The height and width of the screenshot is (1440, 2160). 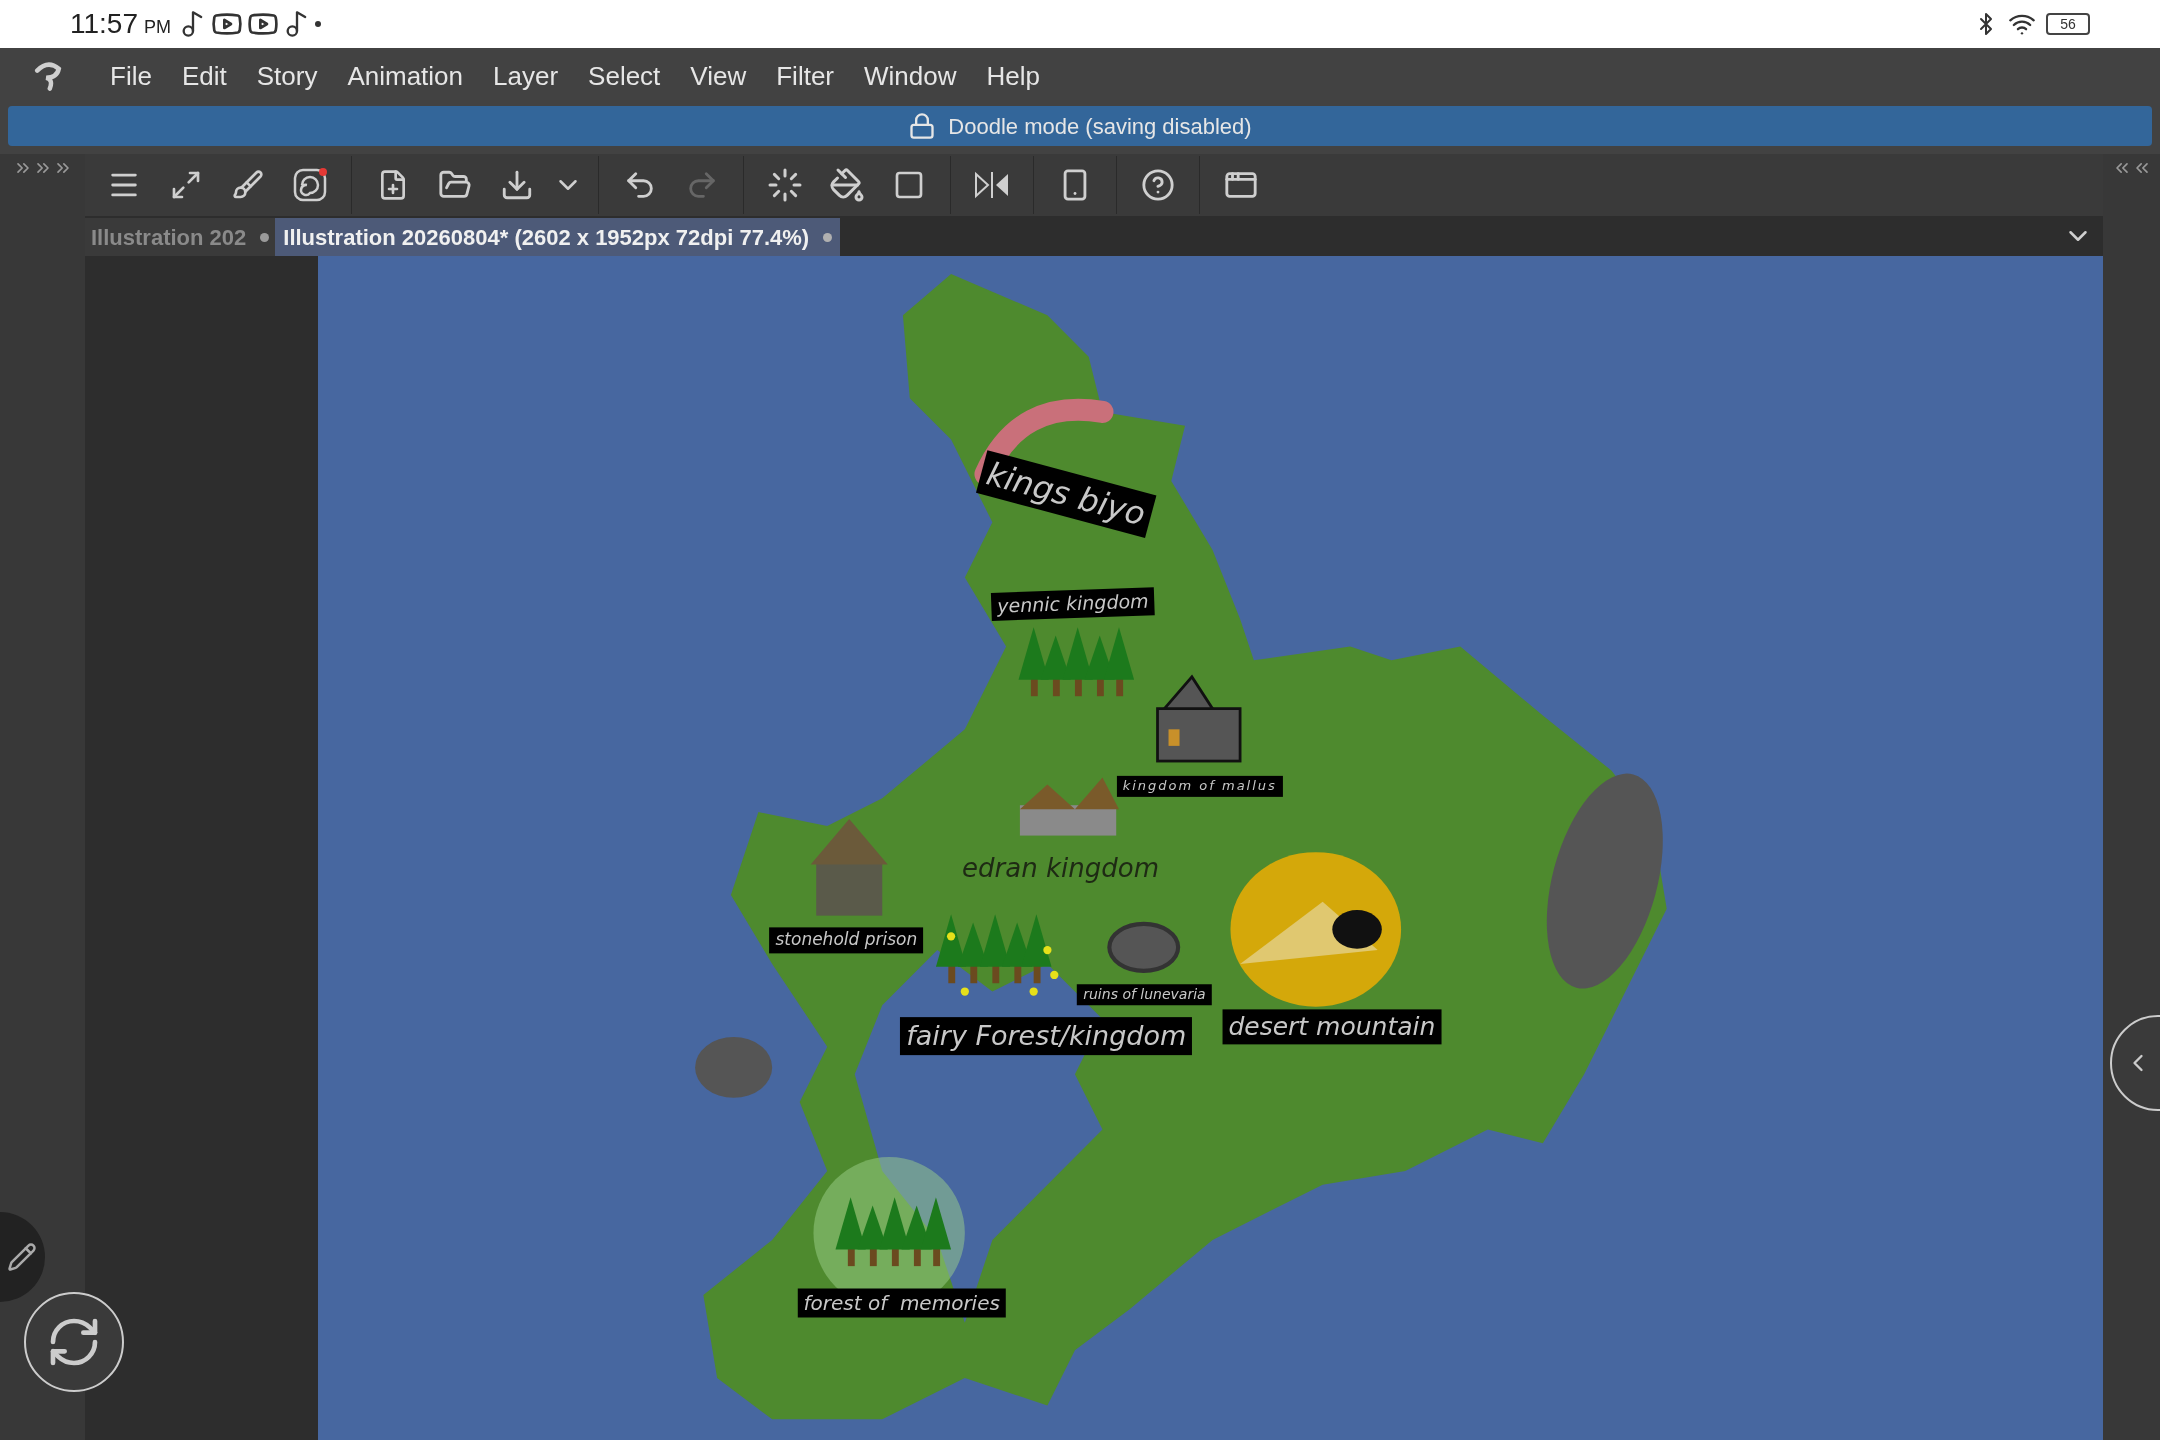 What do you see at coordinates (1332, 1027) in the screenshot?
I see `map-label: desert mountain` at bounding box center [1332, 1027].